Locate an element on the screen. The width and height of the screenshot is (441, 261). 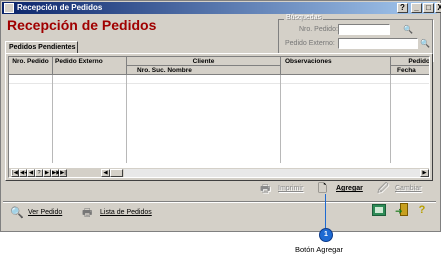
page-title: Recepción de Pedidos is located at coordinates (82, 25).